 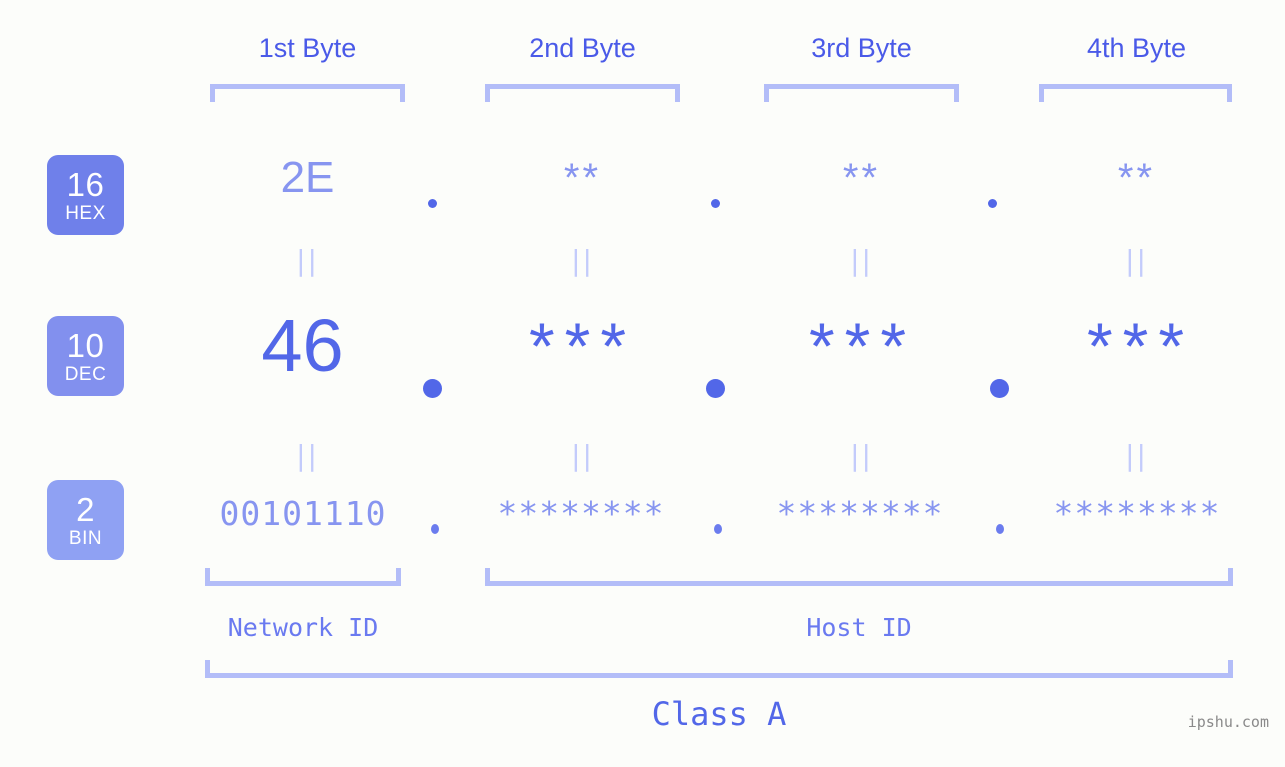 I want to click on equality-mark-dec-bin-1: ||, so click(x=307, y=455).